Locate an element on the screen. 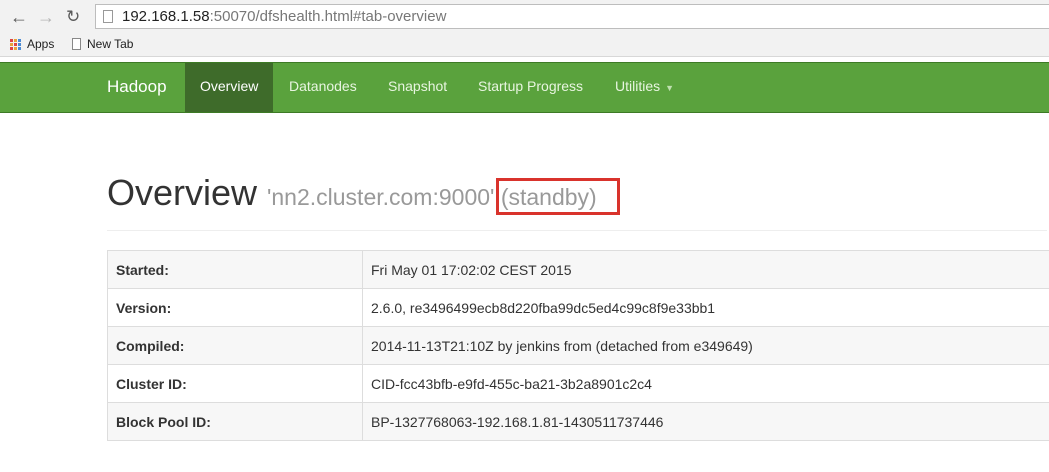  row-value: CID-fcc43bfb-e9fd-455c-ba21-3b2a8901c2c4 is located at coordinates (705, 383).